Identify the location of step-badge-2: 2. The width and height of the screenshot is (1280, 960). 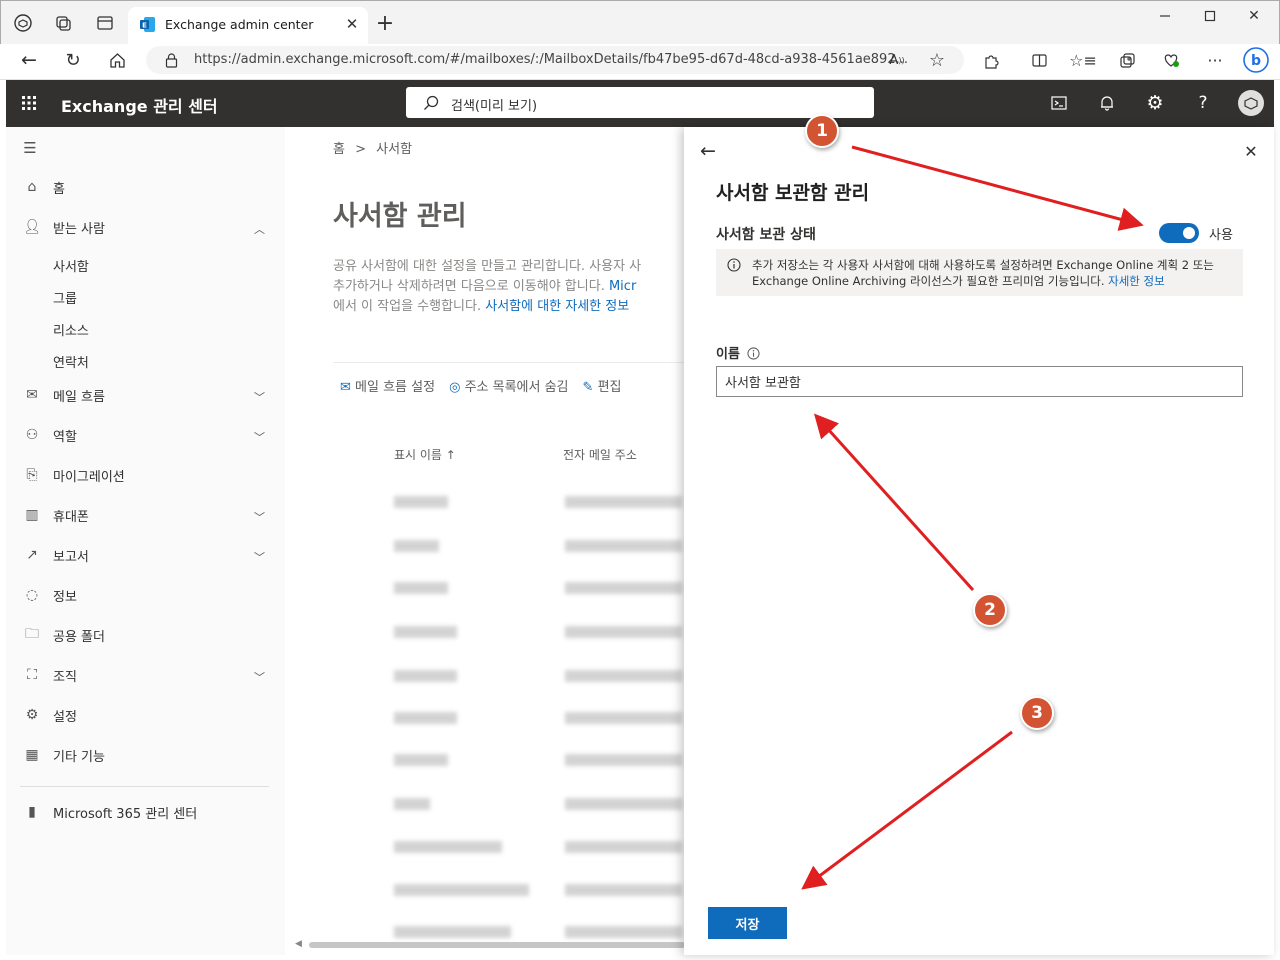
(990, 610).